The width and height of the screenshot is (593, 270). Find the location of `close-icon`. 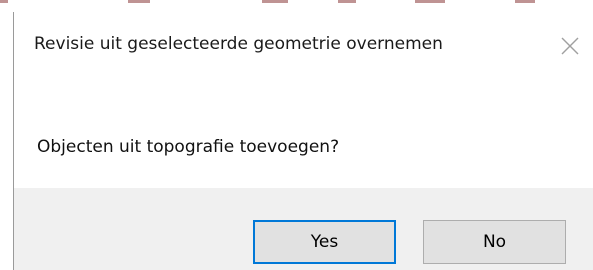

close-icon is located at coordinates (570, 46).